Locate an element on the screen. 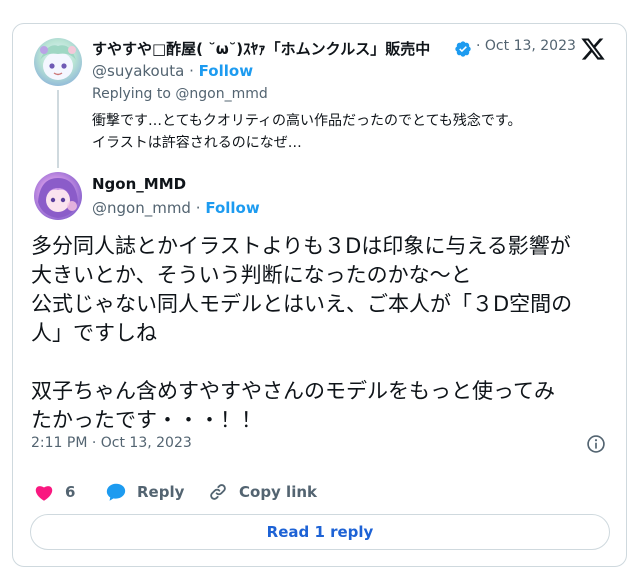  x-logo-icon is located at coordinates (593, 49).